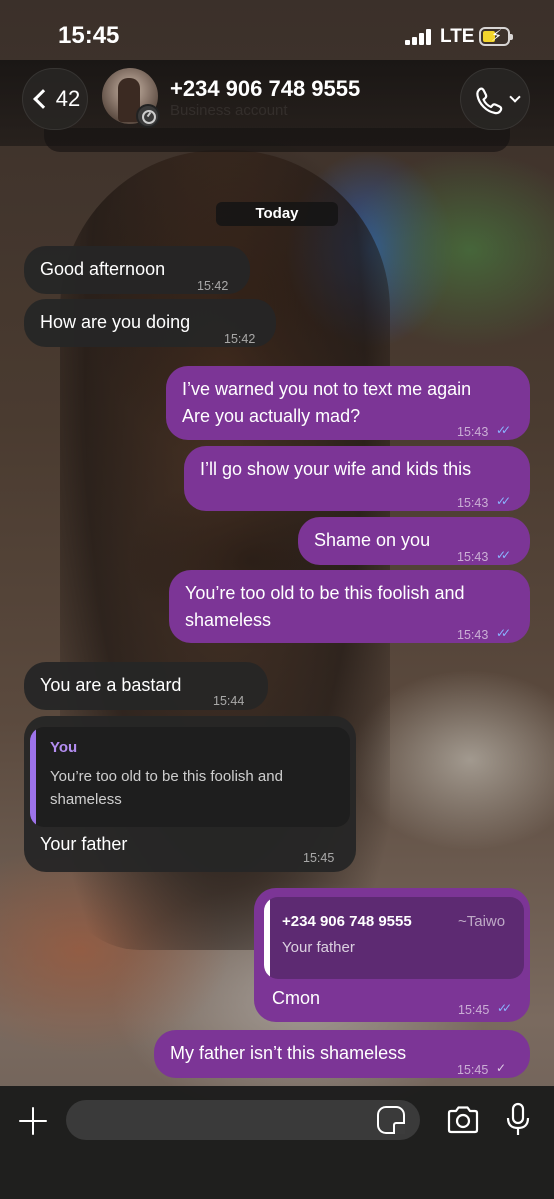  I want to click on message-time: 15:44, so click(229, 701).